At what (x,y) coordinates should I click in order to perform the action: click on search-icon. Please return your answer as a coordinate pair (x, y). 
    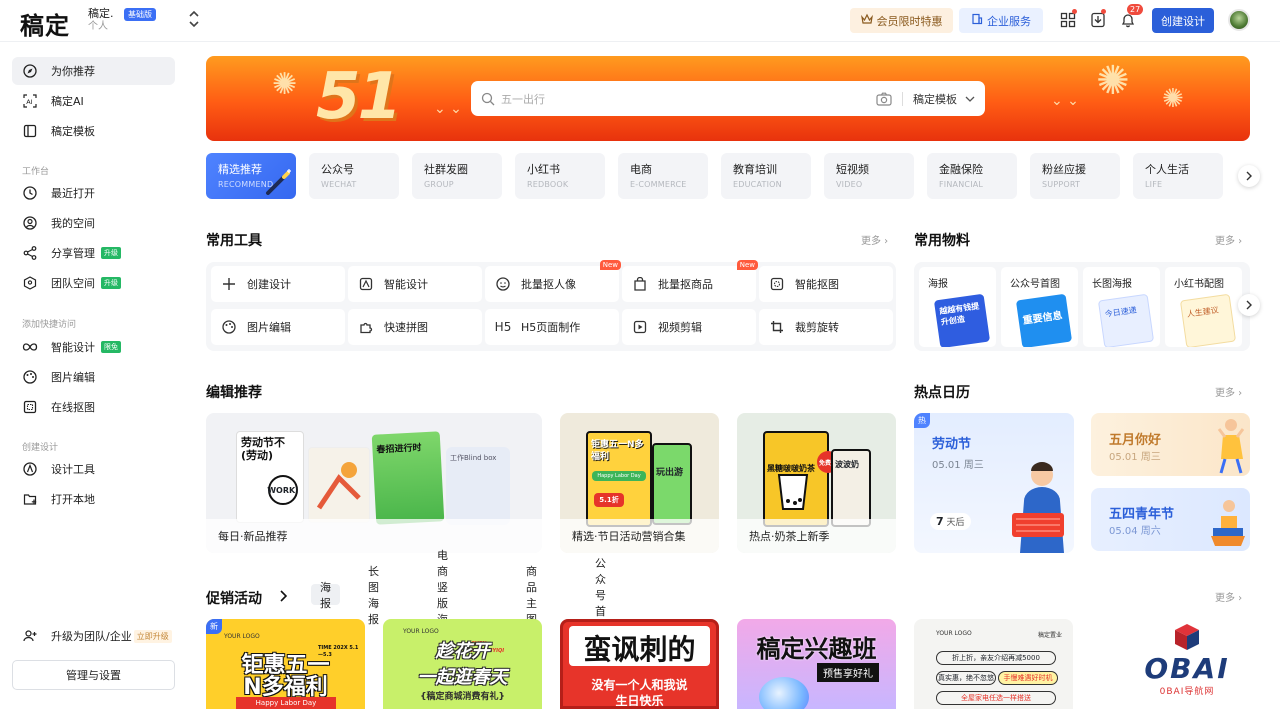
    Looking at the image, I should click on (488, 99).